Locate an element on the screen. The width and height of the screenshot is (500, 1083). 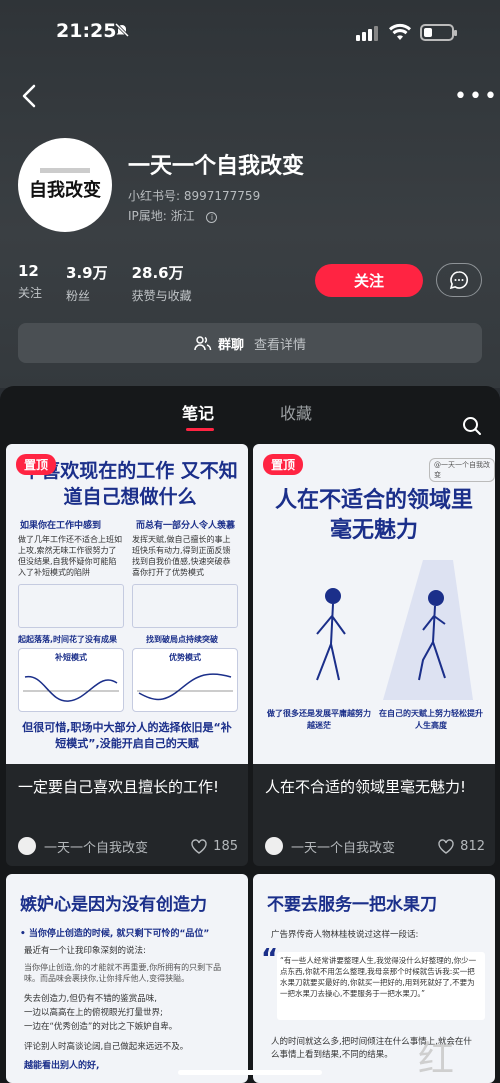
cover-p4: 一边以高高在上的俯视眼光打量世界; is located at coordinates (93, 1013).